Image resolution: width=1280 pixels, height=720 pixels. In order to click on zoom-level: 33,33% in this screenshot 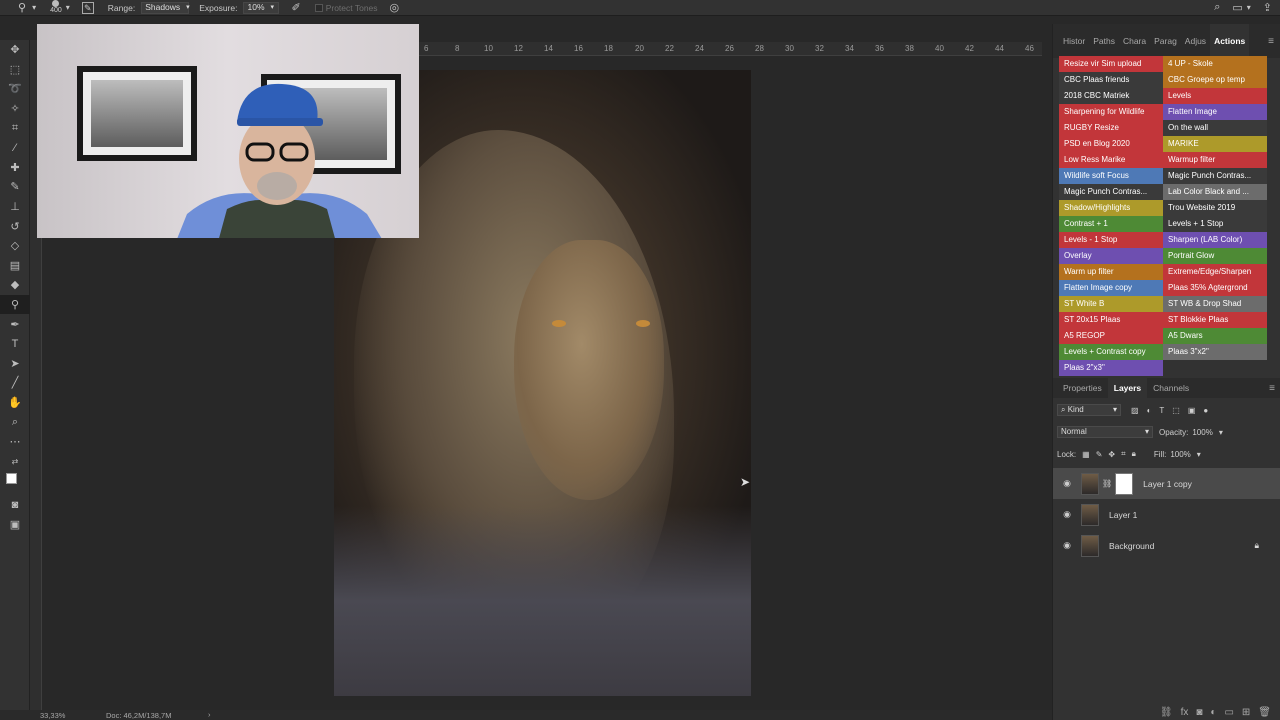, I will do `click(52, 715)`.